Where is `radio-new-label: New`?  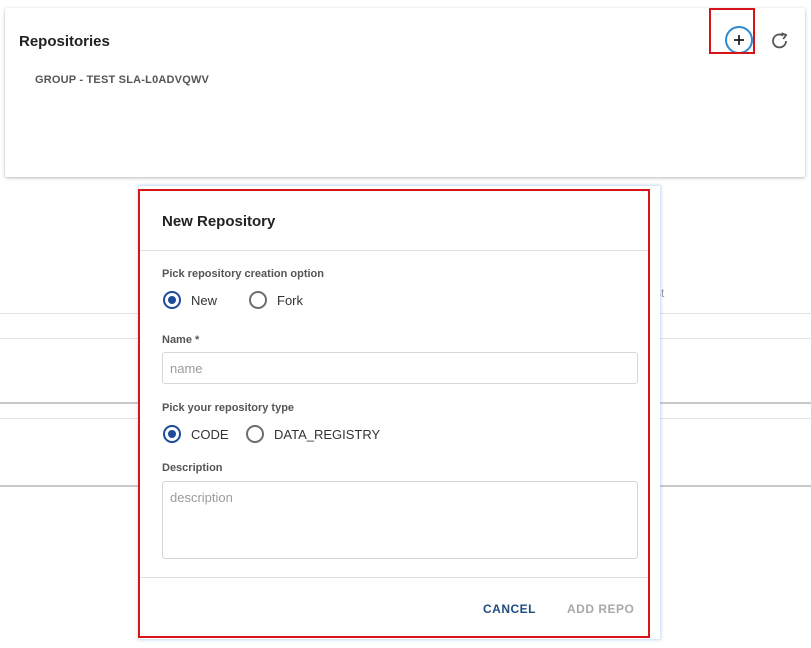 radio-new-label: New is located at coordinates (204, 300).